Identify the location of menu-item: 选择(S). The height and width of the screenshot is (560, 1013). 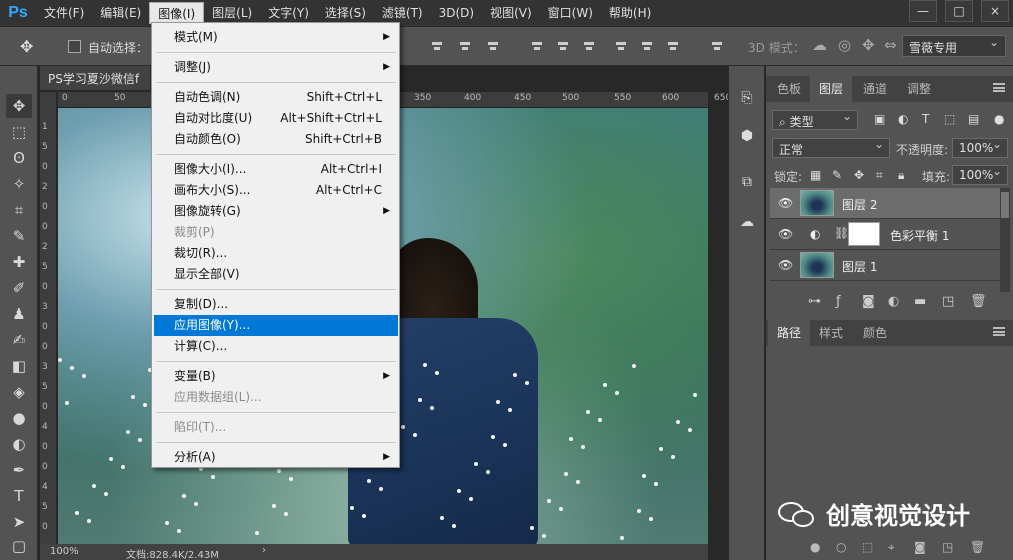
(345, 13).